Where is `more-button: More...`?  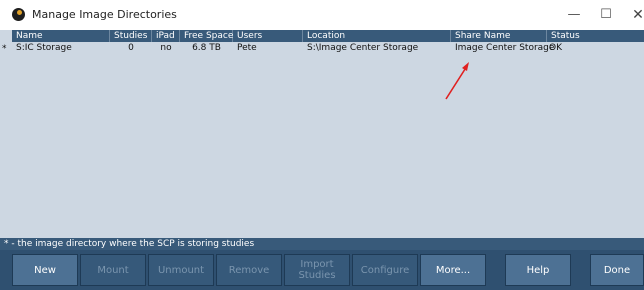
more-button: More... is located at coordinates (453, 270).